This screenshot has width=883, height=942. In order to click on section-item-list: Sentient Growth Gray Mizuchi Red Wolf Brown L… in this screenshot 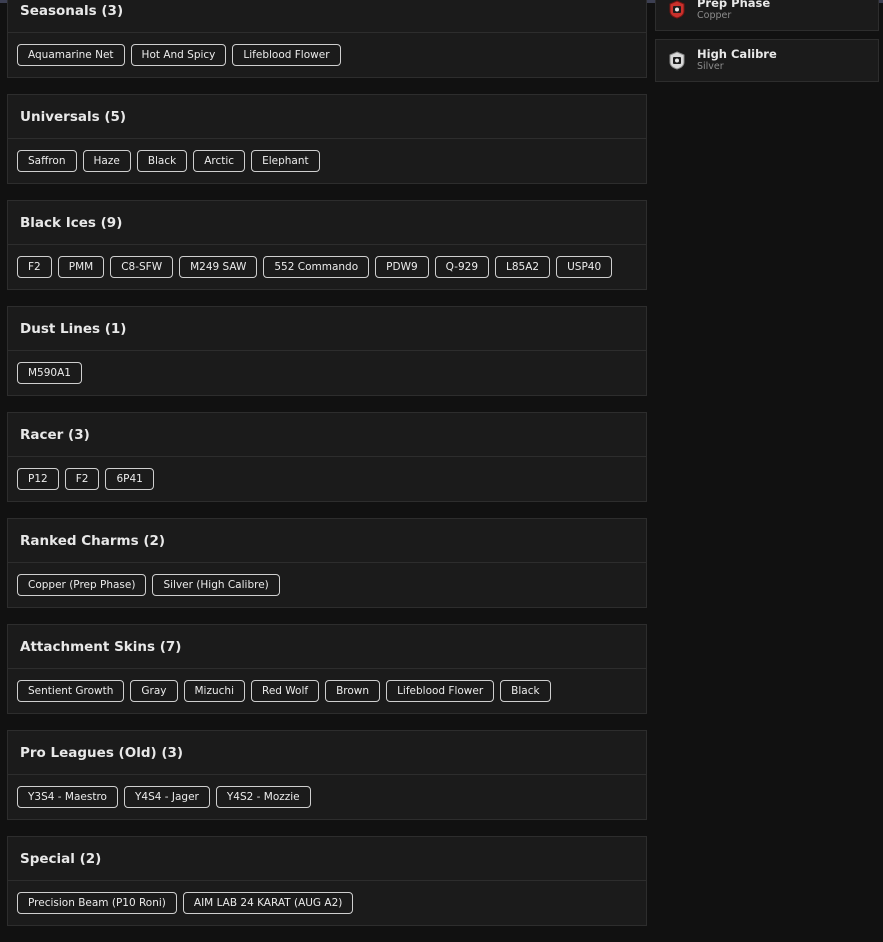, I will do `click(327, 691)`.